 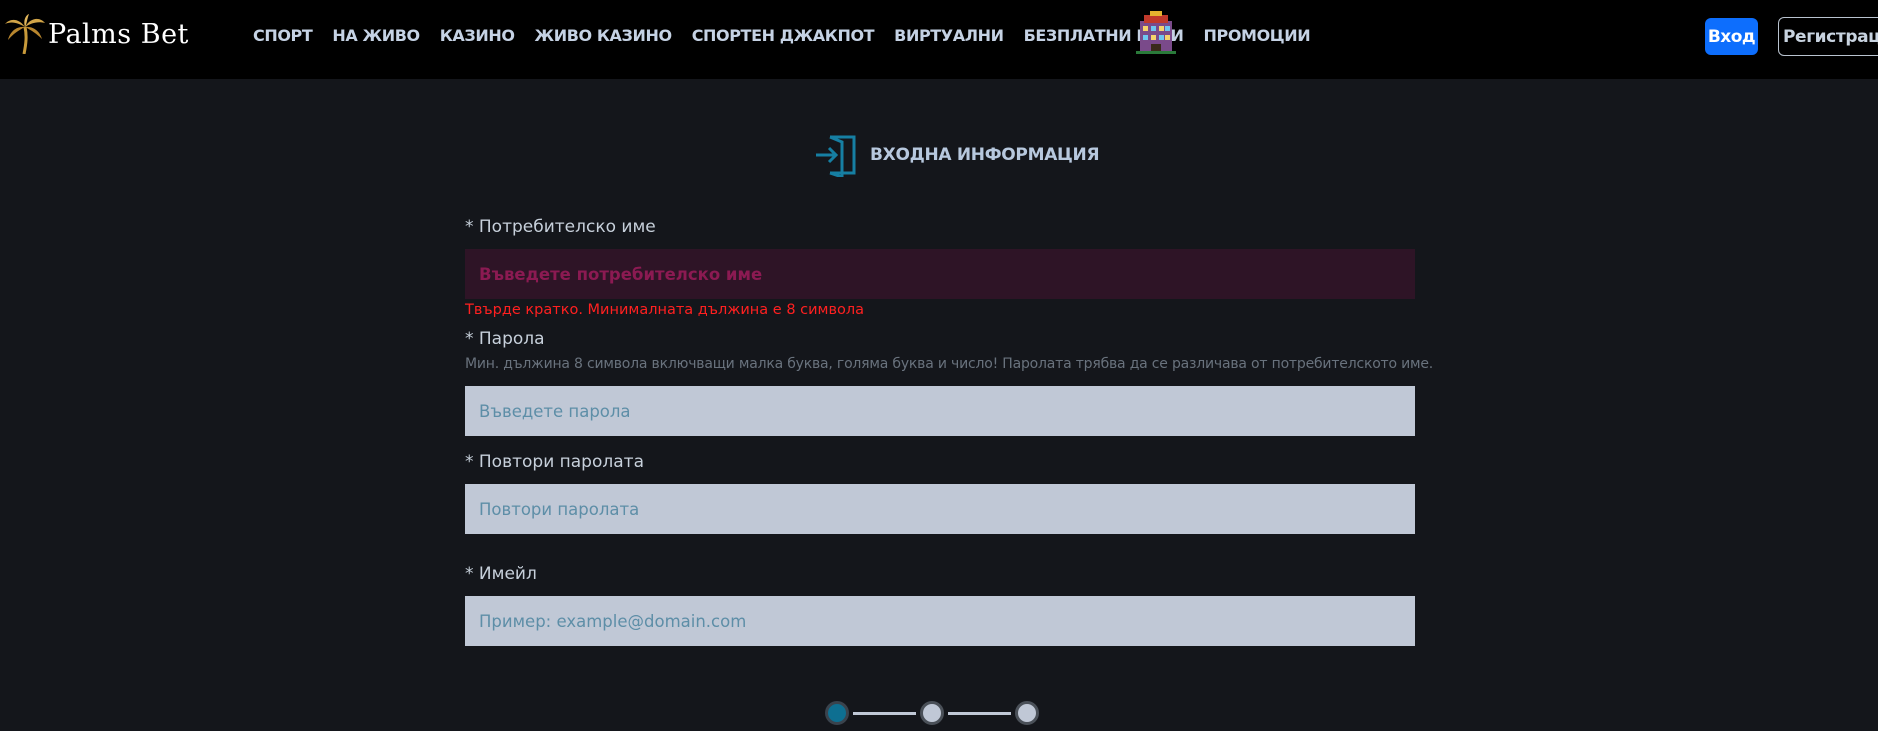 What do you see at coordinates (836, 156) in the screenshot?
I see `login-icon` at bounding box center [836, 156].